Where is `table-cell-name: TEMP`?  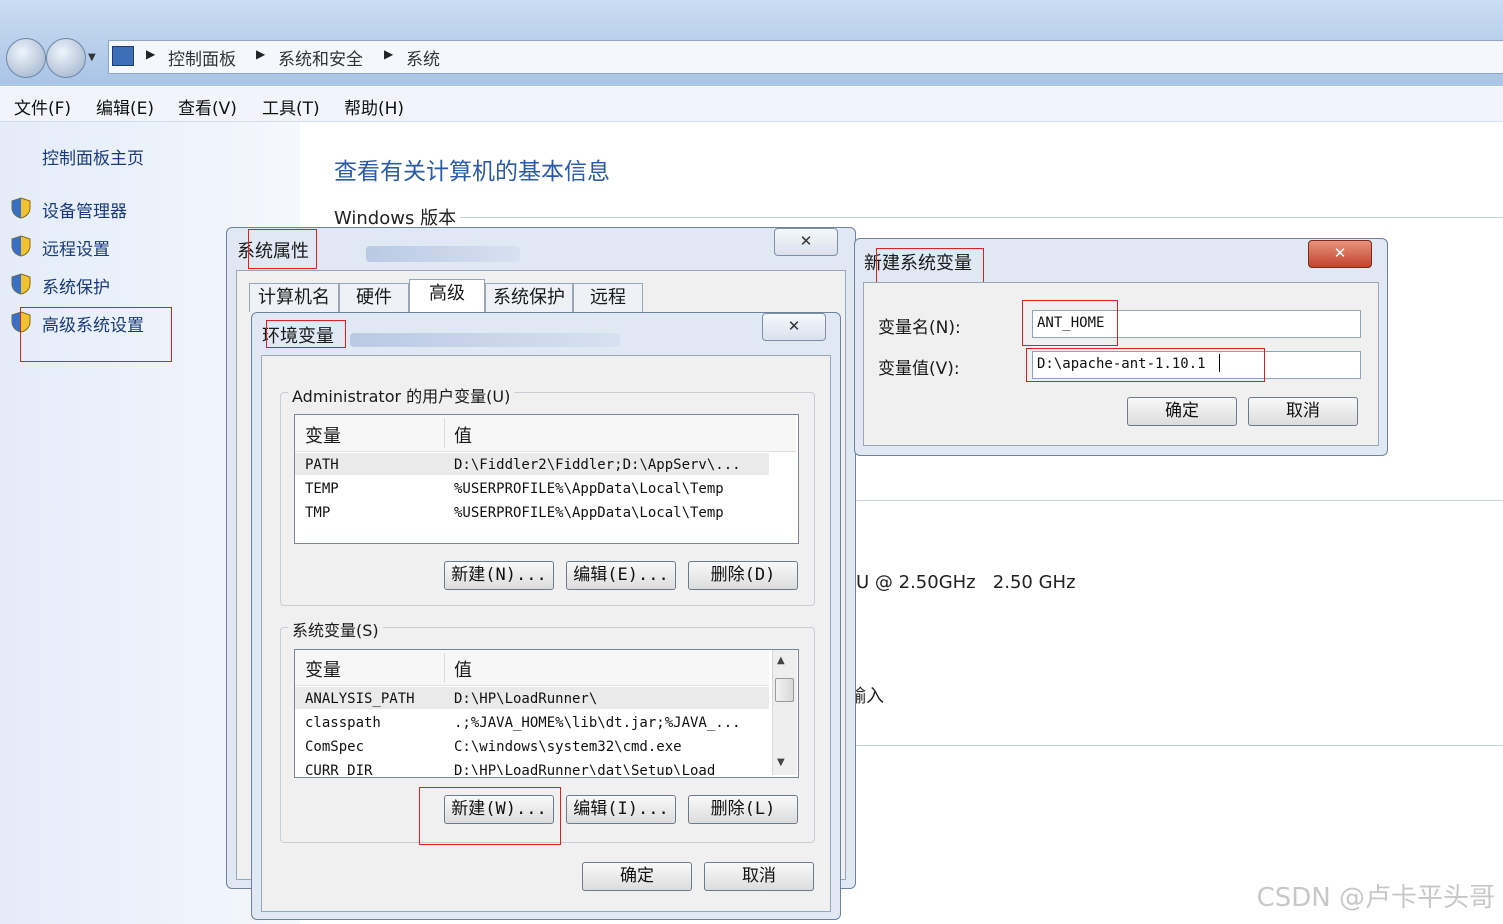 table-cell-name: TEMP is located at coordinates (322, 489).